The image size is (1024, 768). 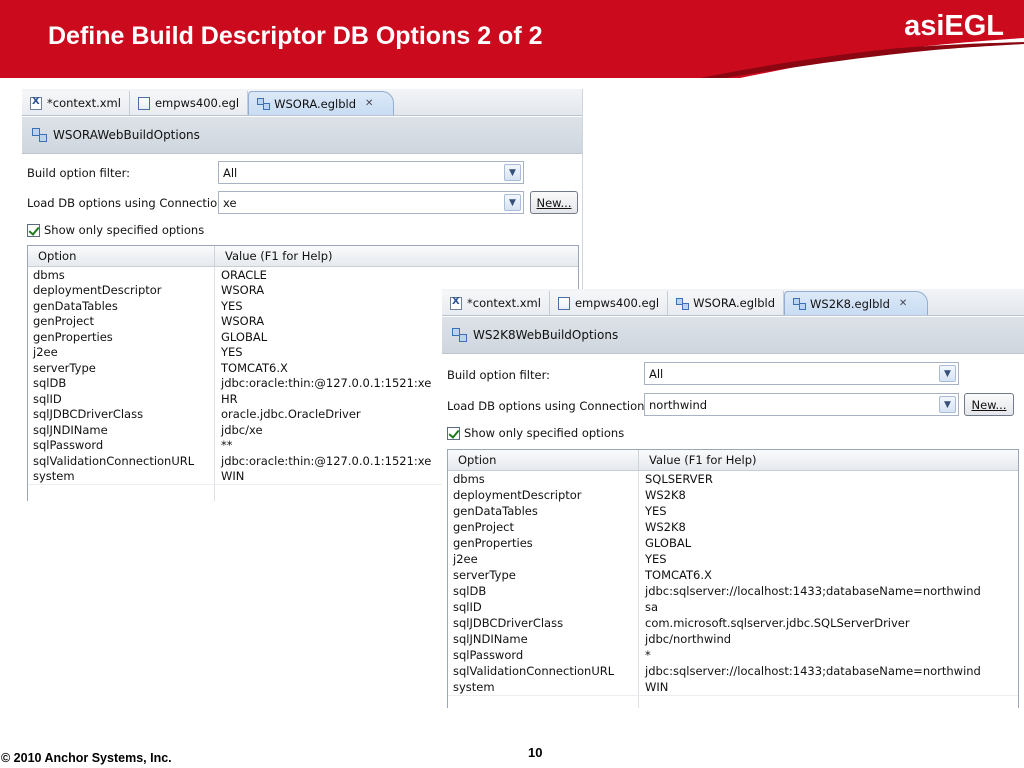 What do you see at coordinates (828, 655) in the screenshot?
I see `option-value-cell: *` at bounding box center [828, 655].